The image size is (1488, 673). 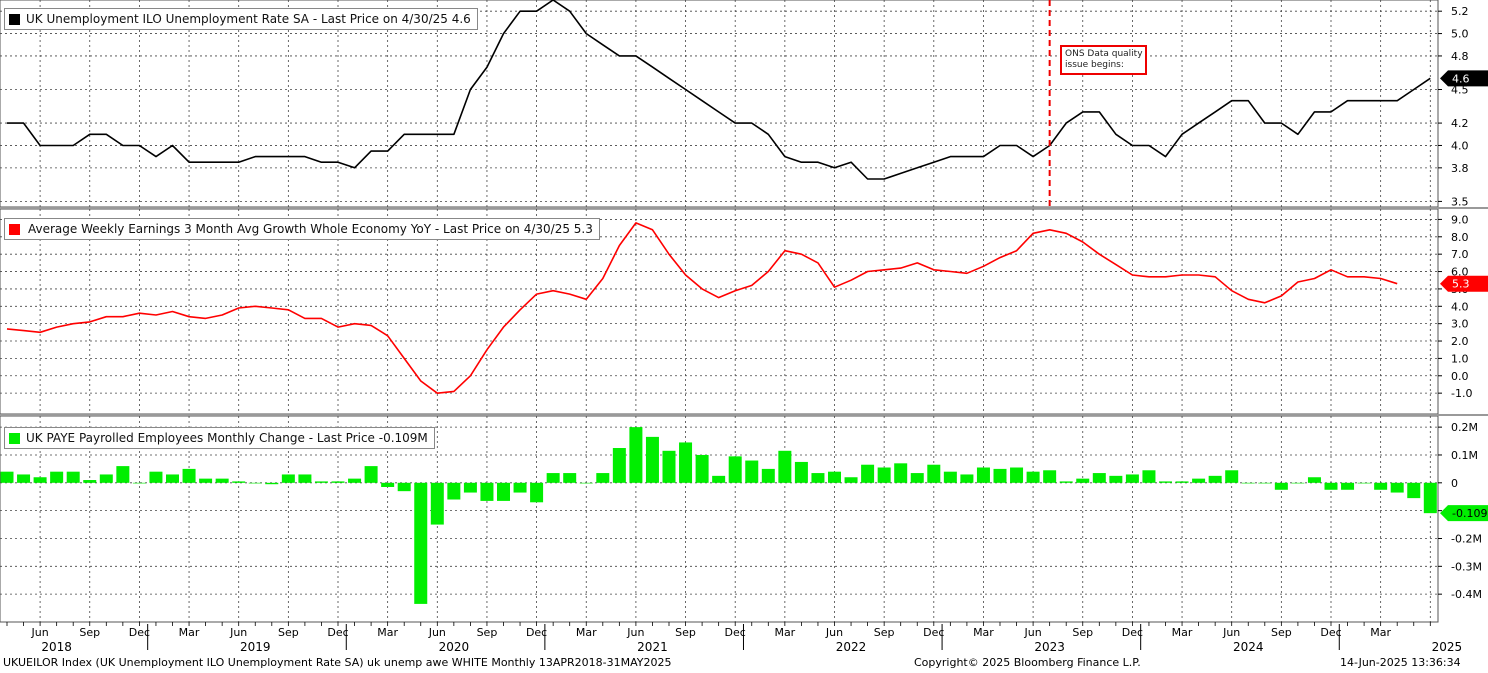 I want to click on y-tick-label: 4.2, so click(x=1460, y=123).